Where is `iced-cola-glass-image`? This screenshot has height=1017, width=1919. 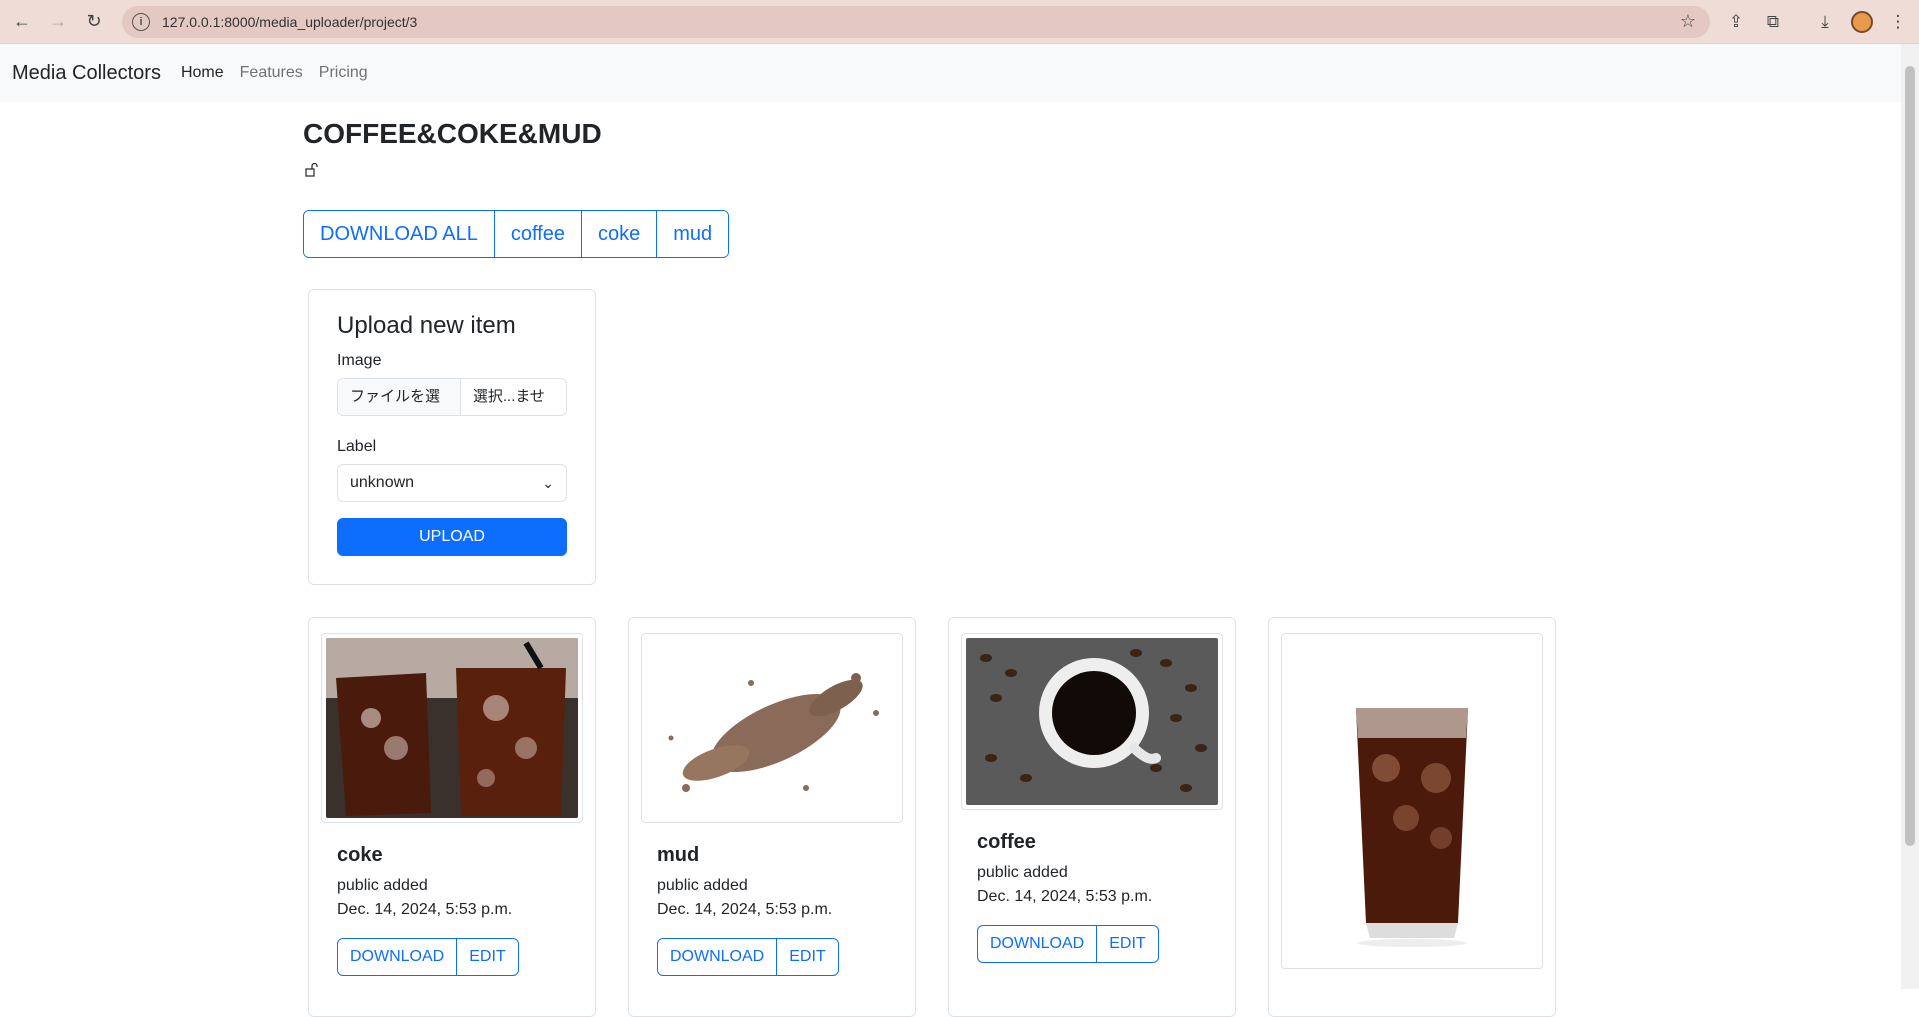
iced-cola-glass-image is located at coordinates (1412, 801).